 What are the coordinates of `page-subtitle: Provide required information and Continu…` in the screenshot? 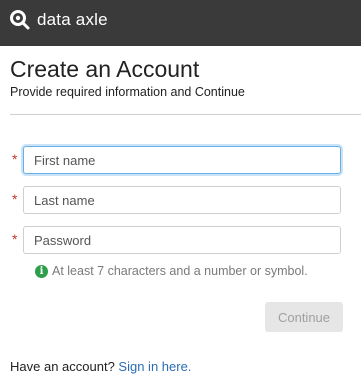 It's located at (127, 92).